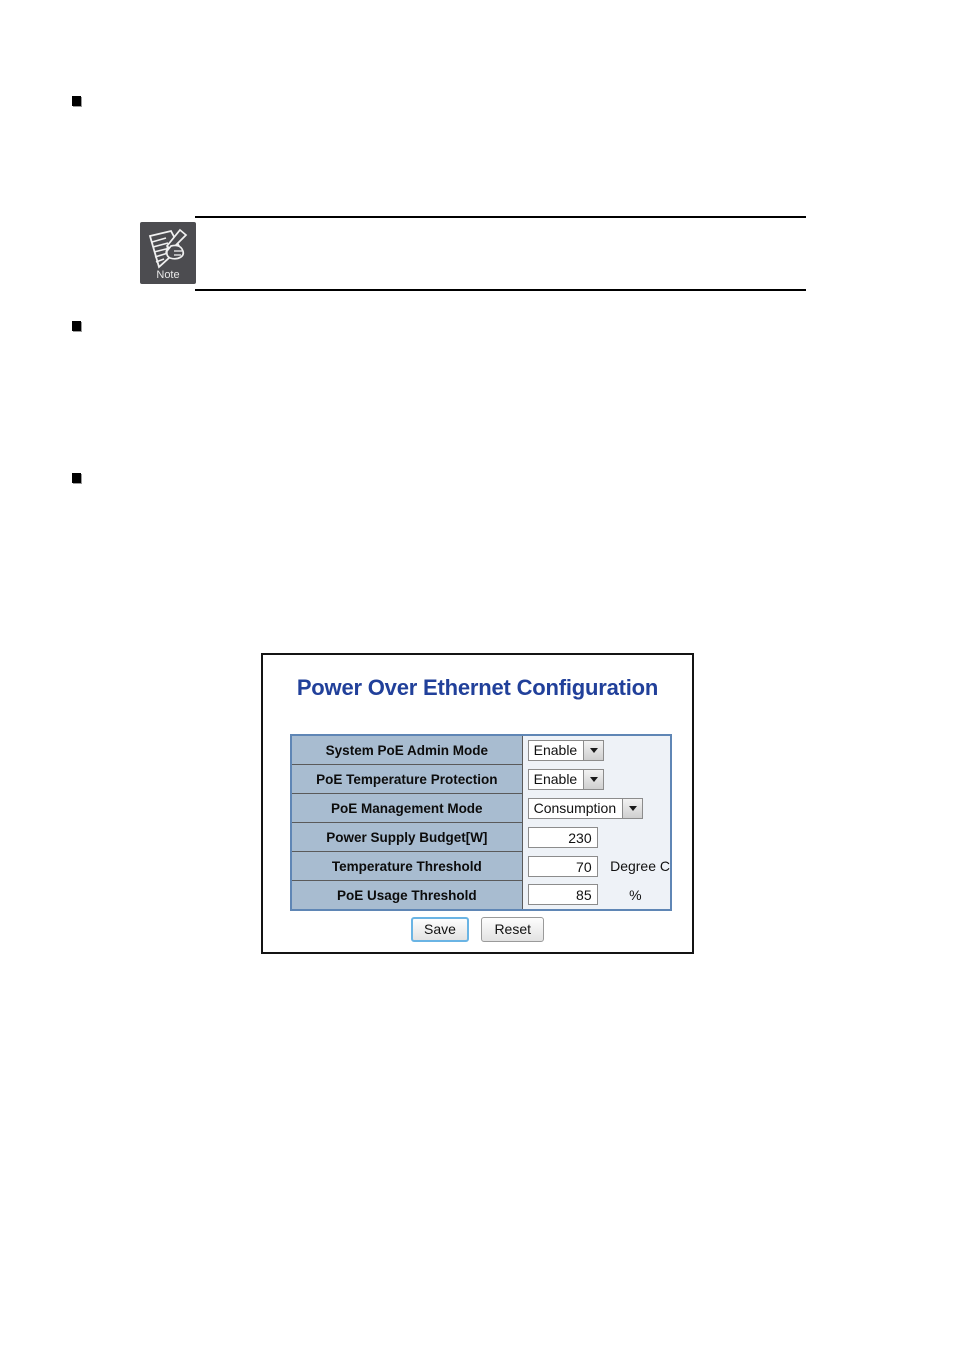 Image resolution: width=954 pixels, height=1350 pixels. I want to click on row-value-poe-management-mode: Consumption, so click(596, 808).